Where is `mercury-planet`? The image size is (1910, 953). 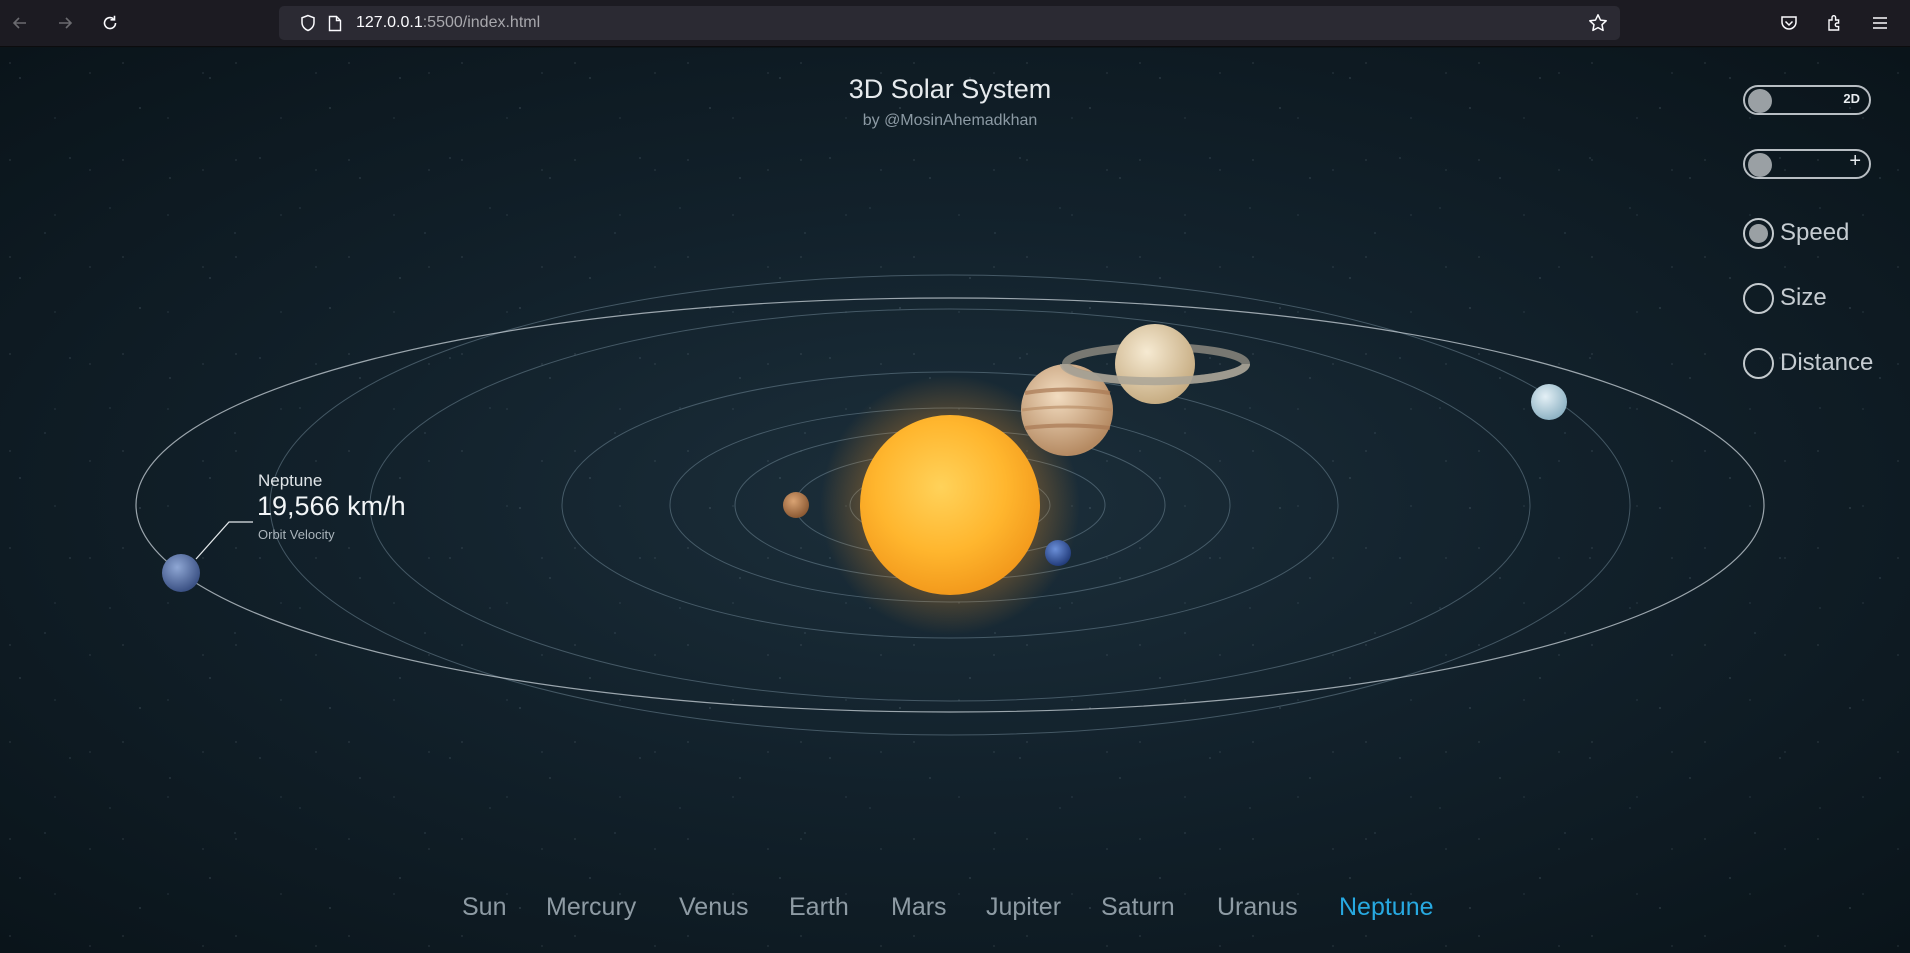 mercury-planet is located at coordinates (796, 505).